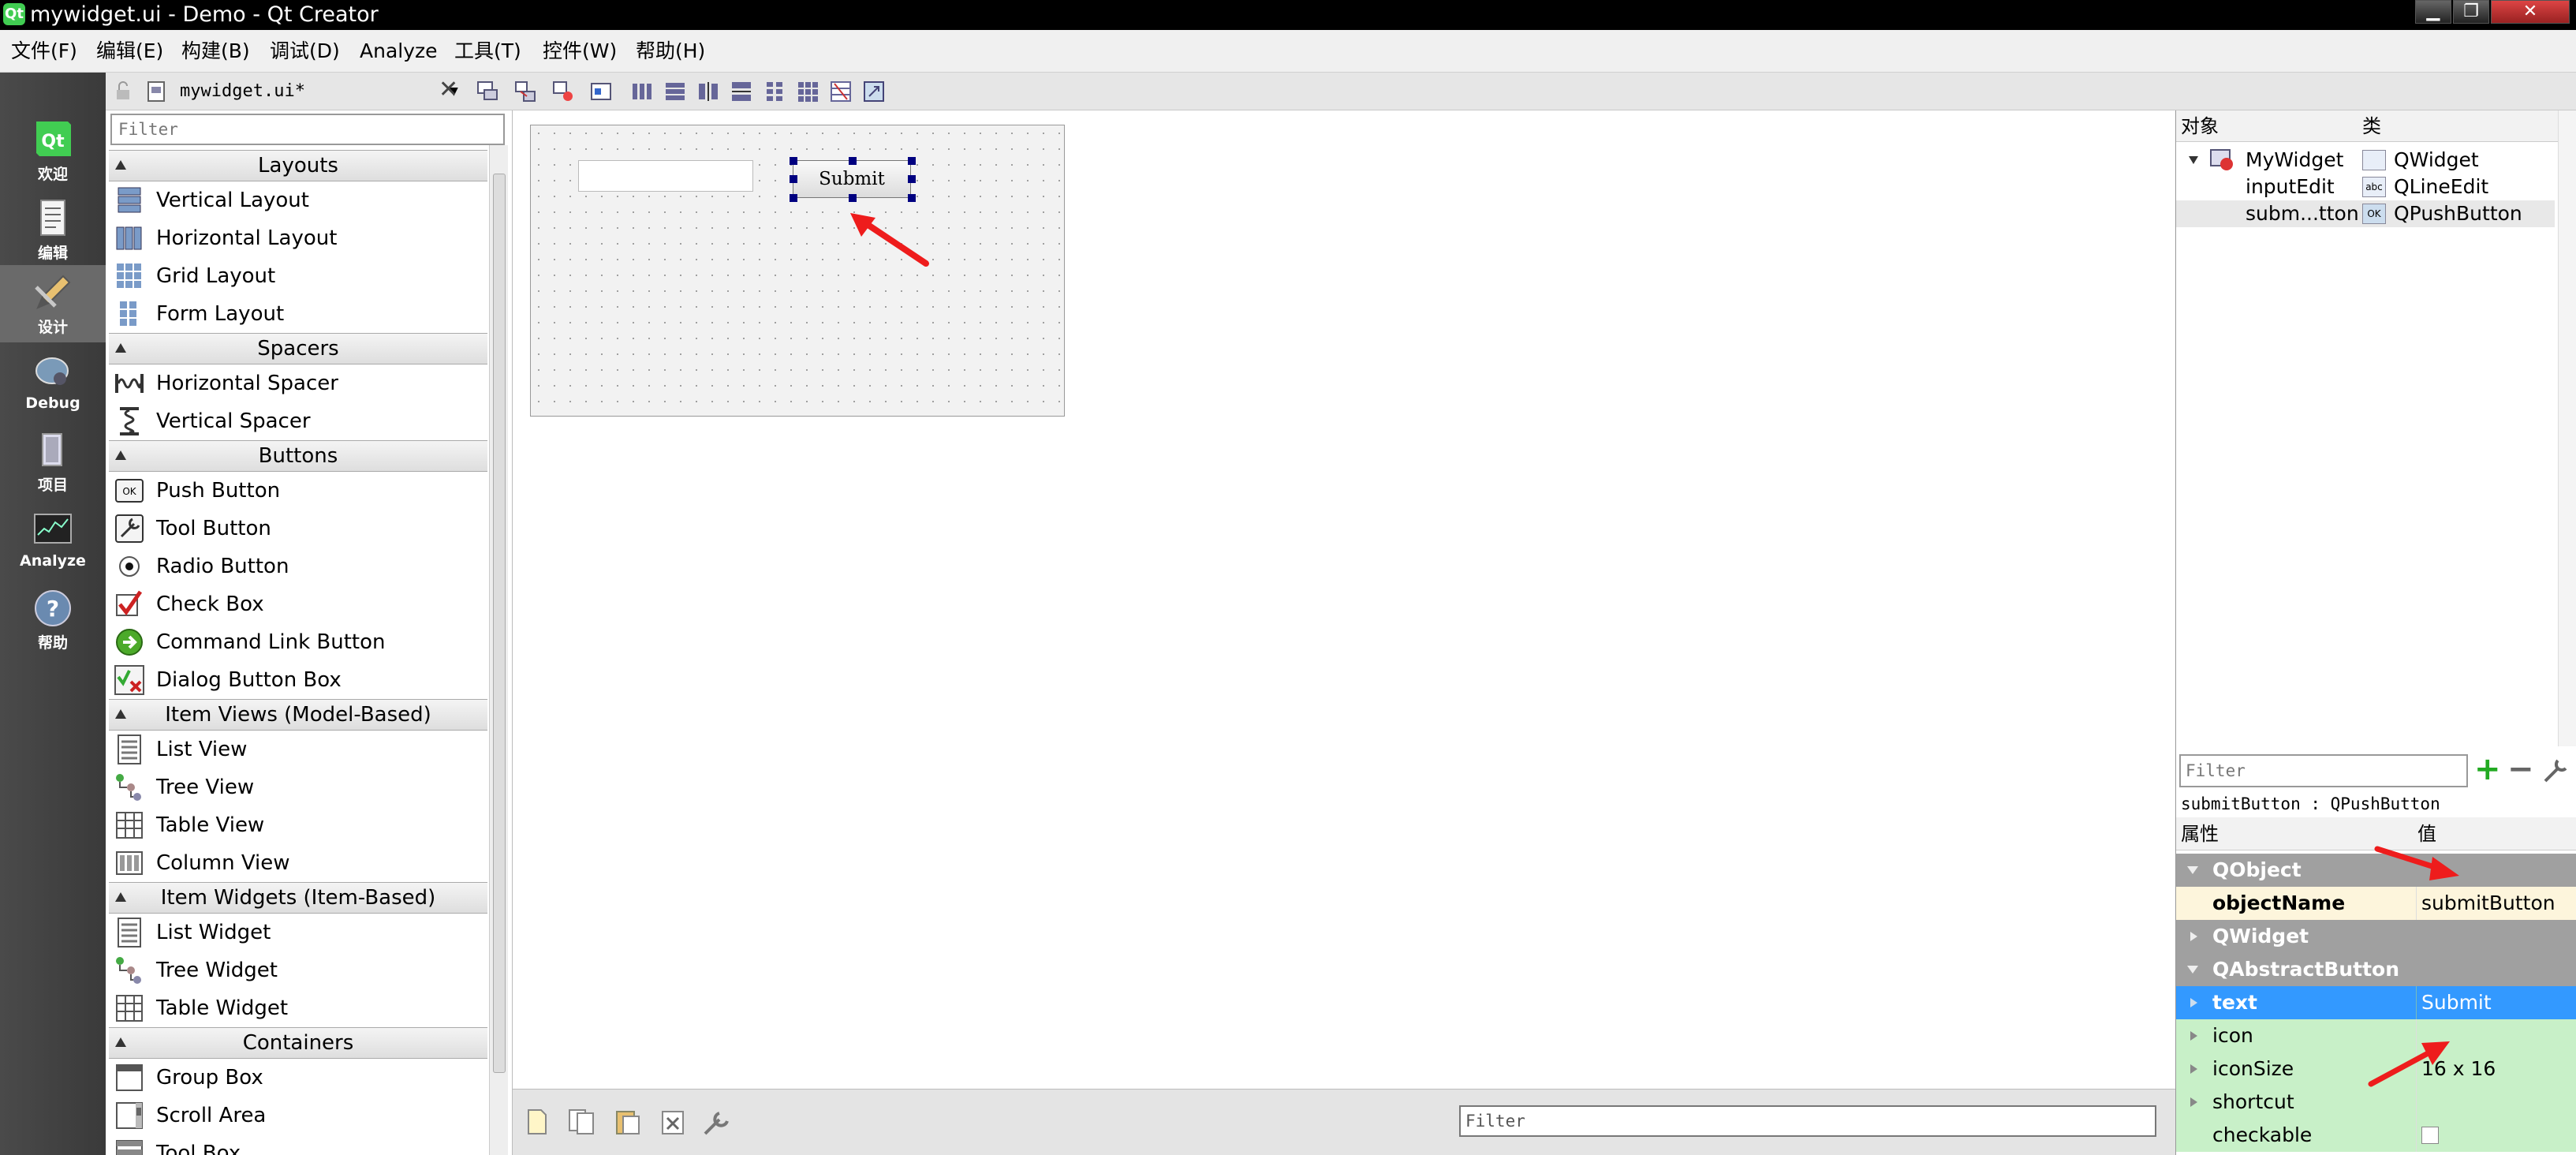 The width and height of the screenshot is (2576, 1155). I want to click on copy-action-icon, so click(582, 1121).